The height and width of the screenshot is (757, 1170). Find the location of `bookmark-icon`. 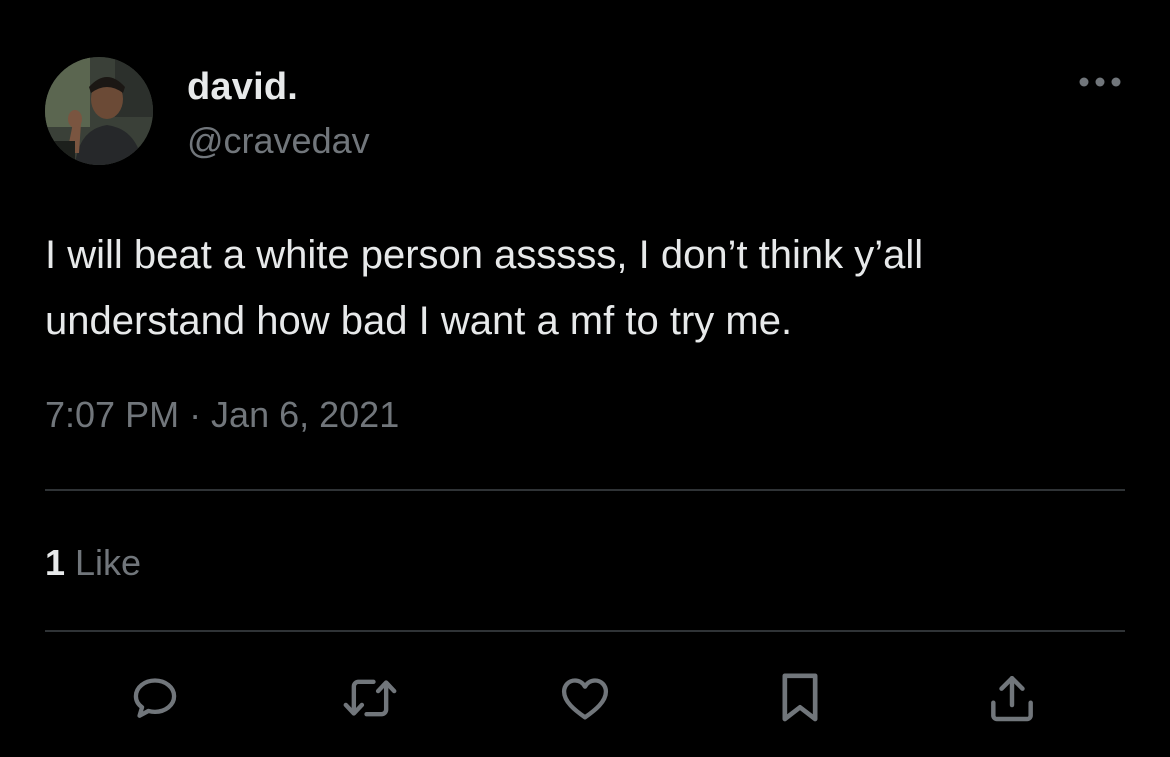

bookmark-icon is located at coordinates (800, 697).